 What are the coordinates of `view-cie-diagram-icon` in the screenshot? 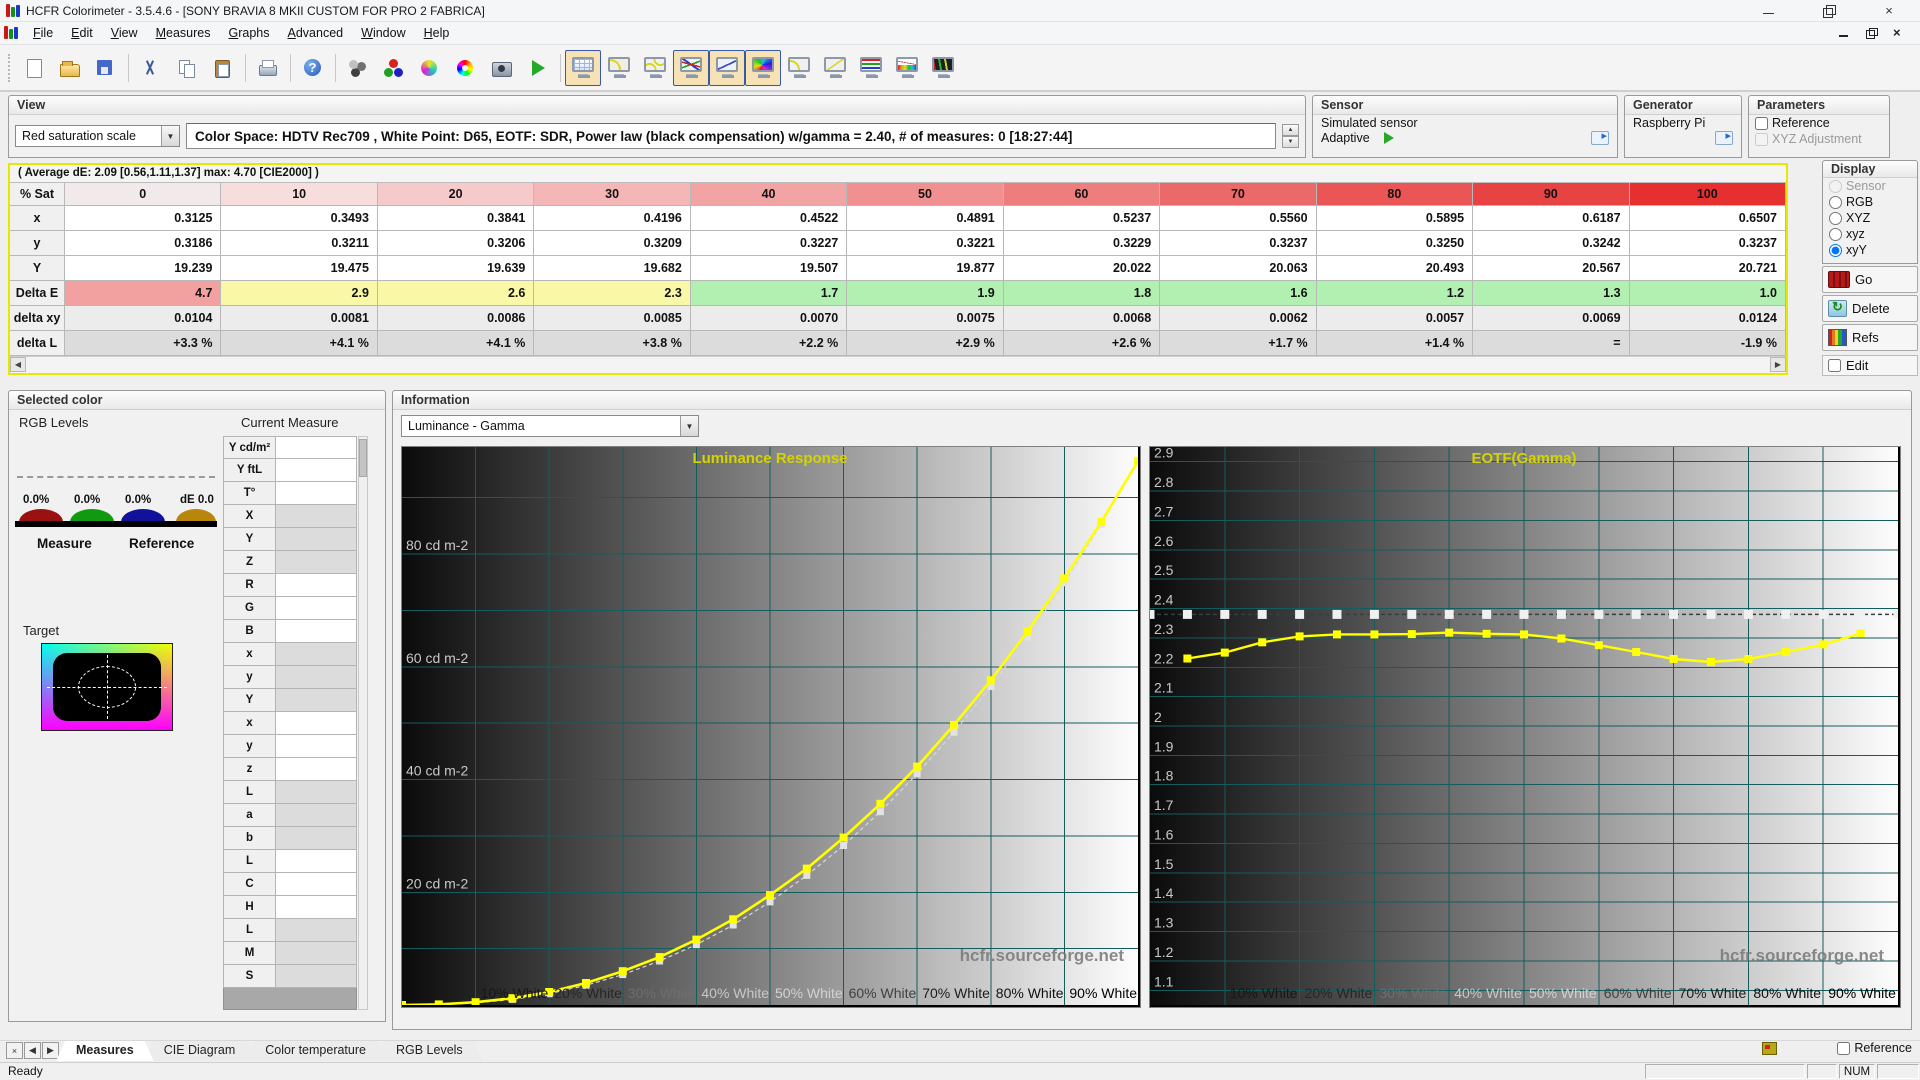 It's located at (763, 67).